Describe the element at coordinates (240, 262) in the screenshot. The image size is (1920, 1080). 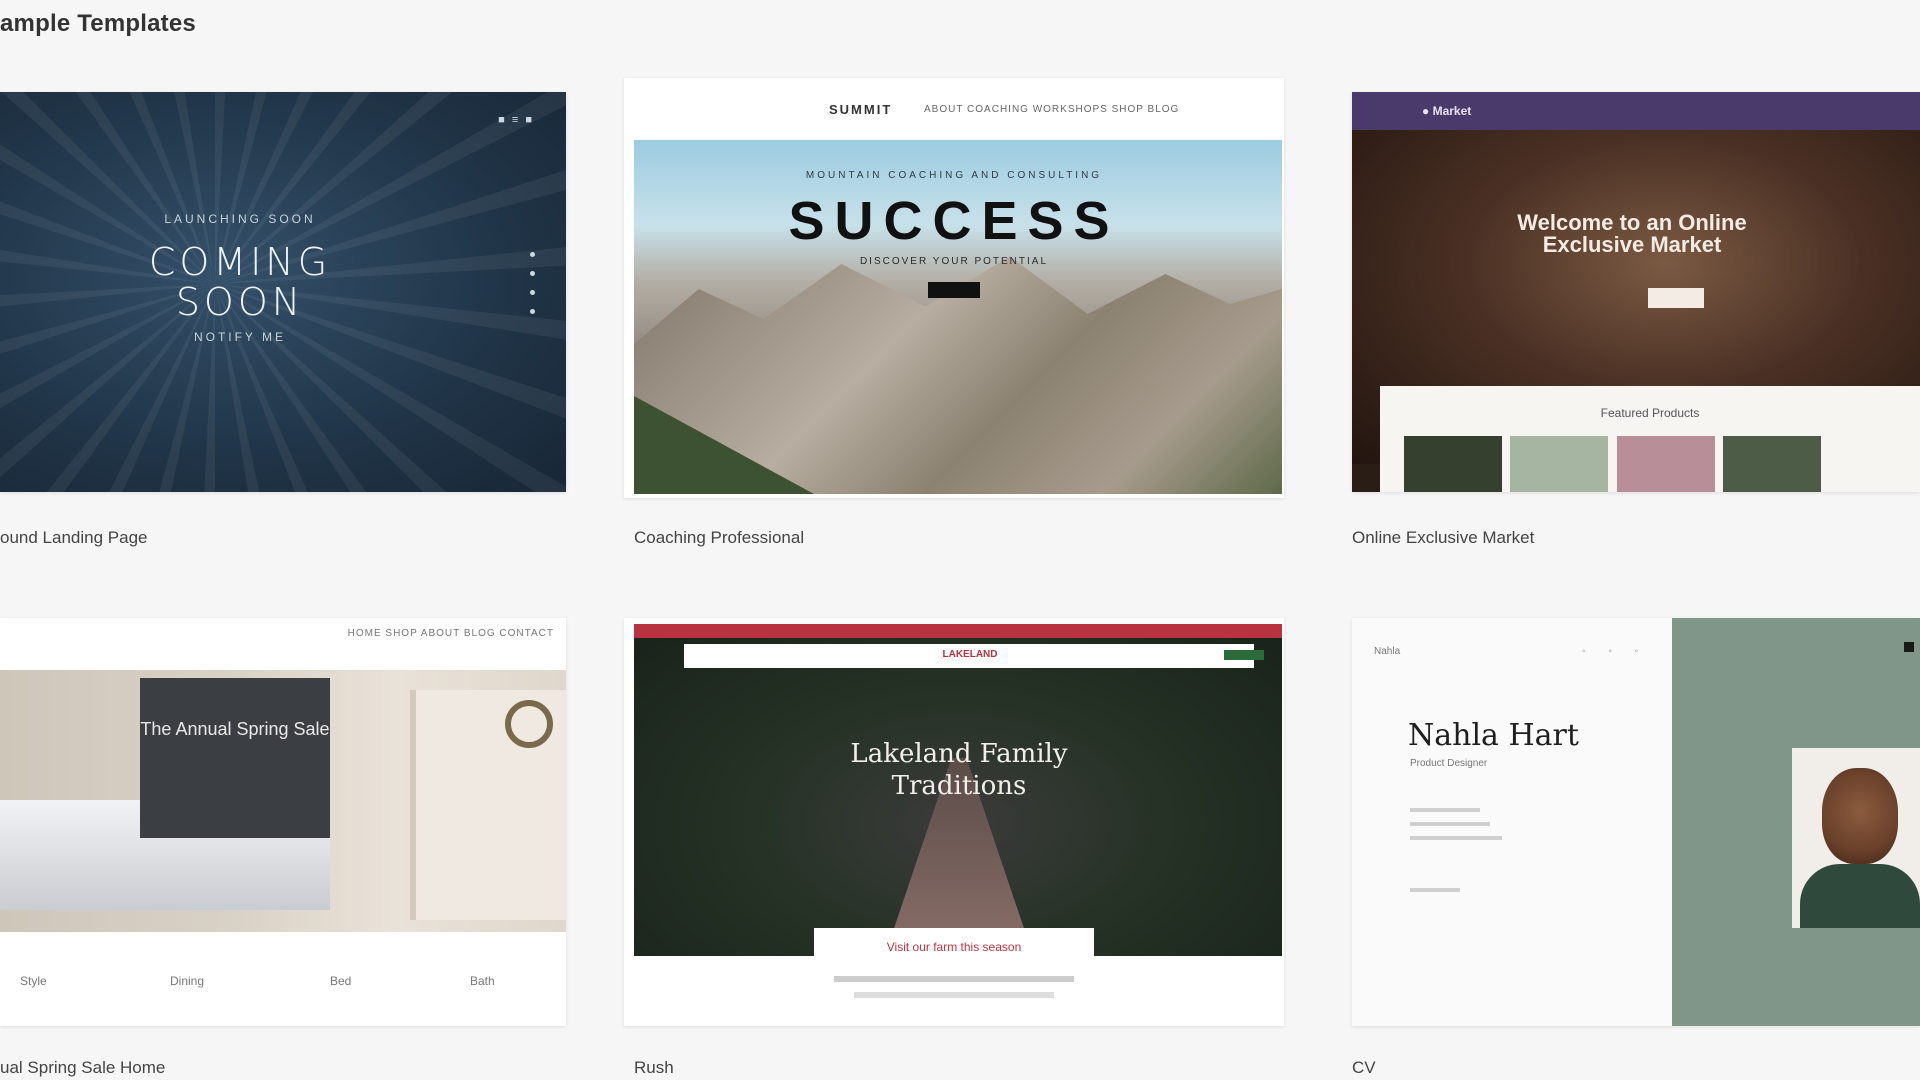
I see `headline-line-1: COMING` at that location.